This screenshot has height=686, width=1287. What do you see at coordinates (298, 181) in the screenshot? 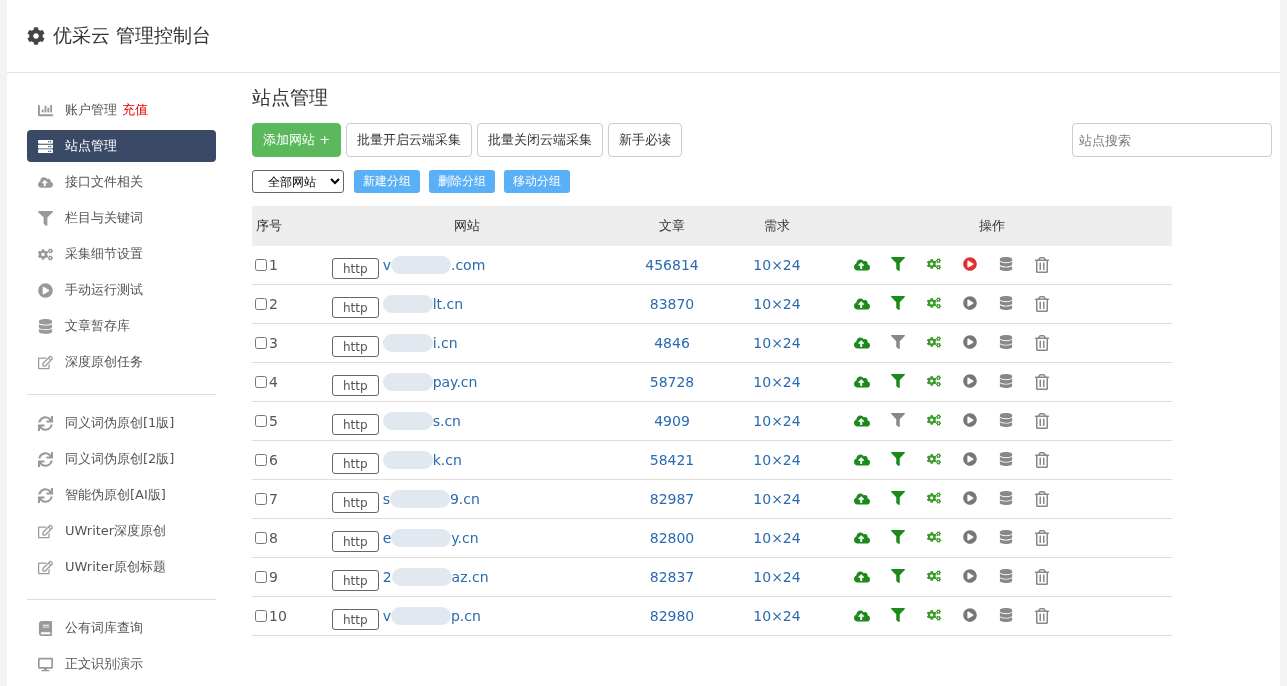
I see `group-select: 全部网站` at bounding box center [298, 181].